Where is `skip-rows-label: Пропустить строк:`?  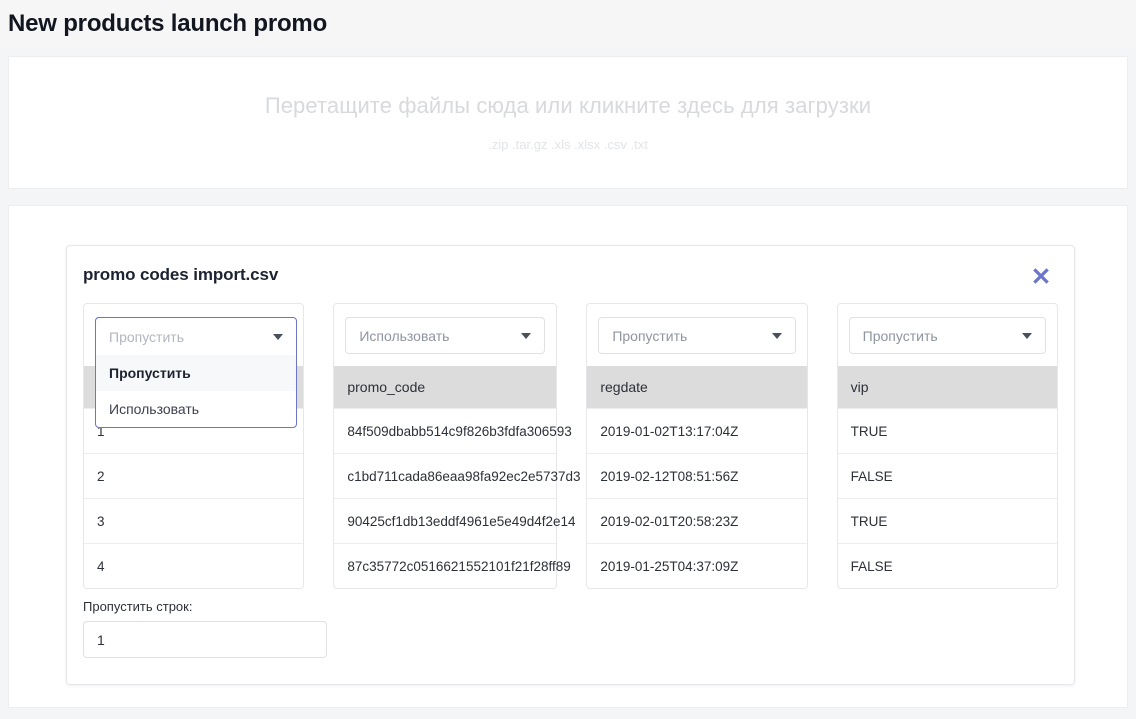
skip-rows-label: Пропустить строк: is located at coordinates (138, 606).